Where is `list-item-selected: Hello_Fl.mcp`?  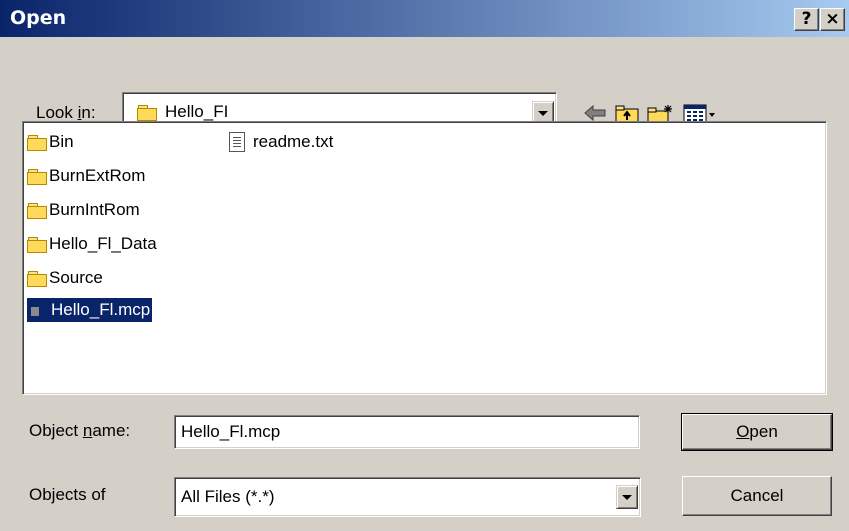
list-item-selected: Hello_Fl.mcp is located at coordinates (90, 310).